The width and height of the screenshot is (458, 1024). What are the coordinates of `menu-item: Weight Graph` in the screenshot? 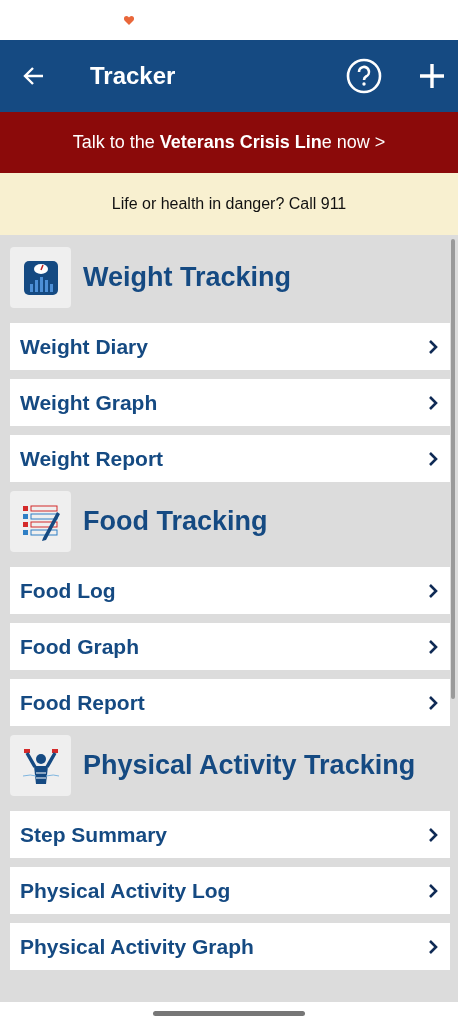 It's located at (230, 402).